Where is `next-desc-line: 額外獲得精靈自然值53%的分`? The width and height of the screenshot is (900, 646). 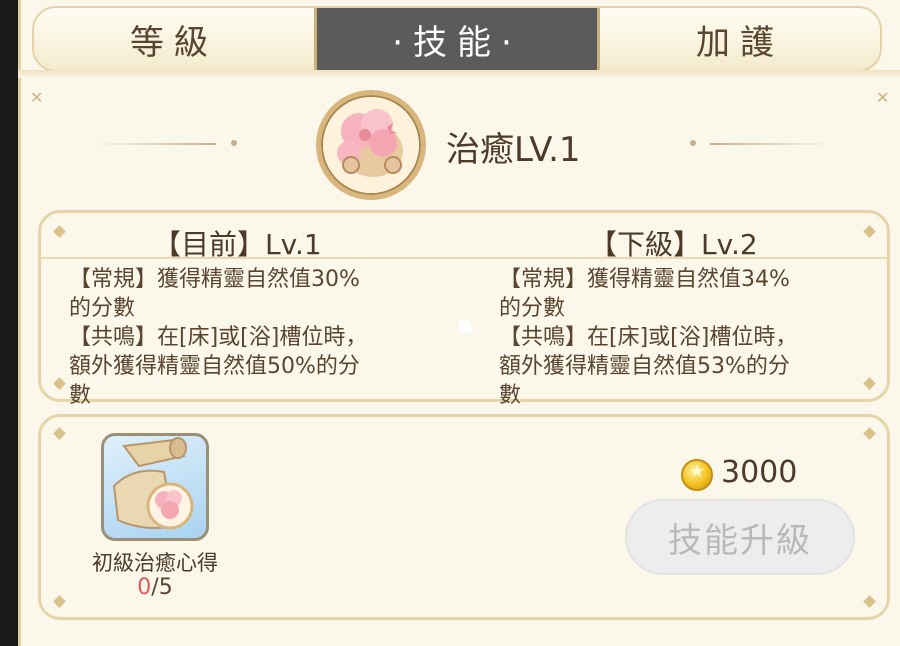 next-desc-line: 額外獲得精靈自然值53%的分 is located at coordinates (644, 366).